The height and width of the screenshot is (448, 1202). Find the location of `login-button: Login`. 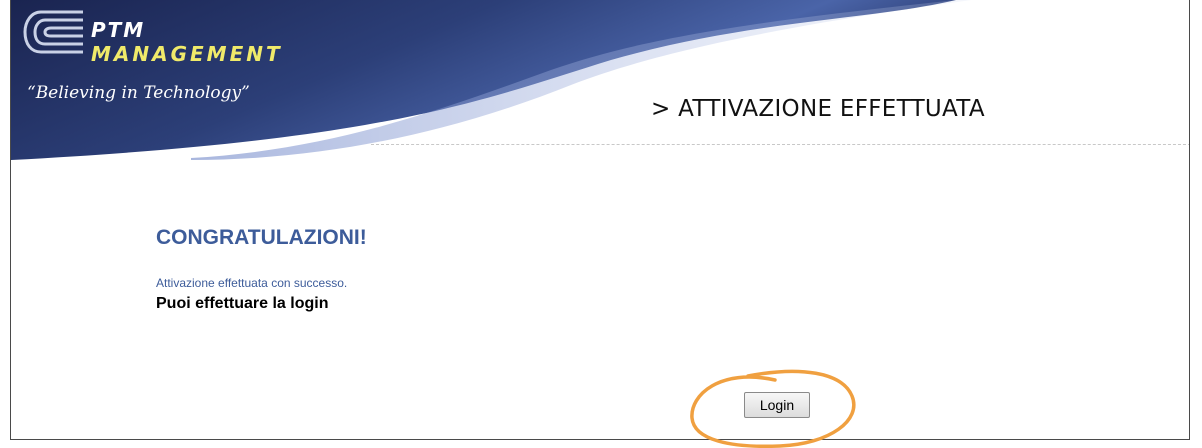

login-button: Login is located at coordinates (777, 405).